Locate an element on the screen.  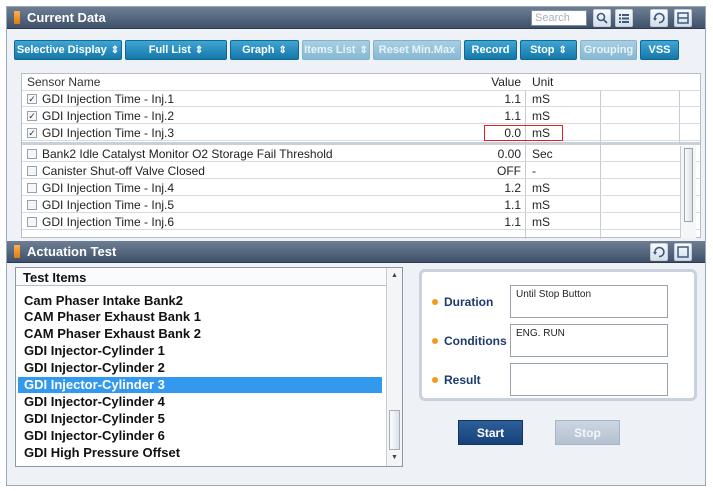
grid-scrollbar is located at coordinates (688, 192).